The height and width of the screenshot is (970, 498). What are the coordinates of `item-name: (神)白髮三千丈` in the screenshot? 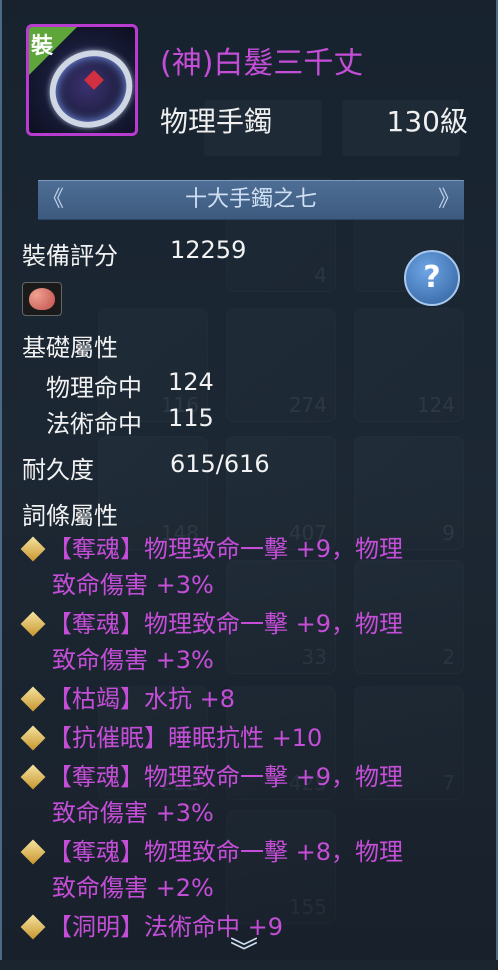 It's located at (262, 63).